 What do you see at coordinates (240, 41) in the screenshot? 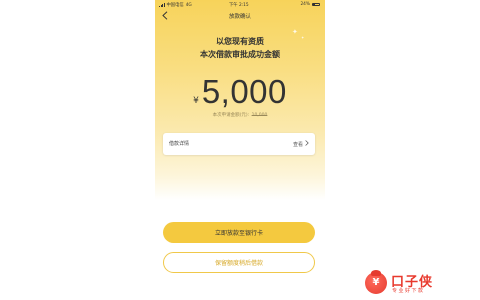
I see `headline-line-1: 以您现有资质` at bounding box center [240, 41].